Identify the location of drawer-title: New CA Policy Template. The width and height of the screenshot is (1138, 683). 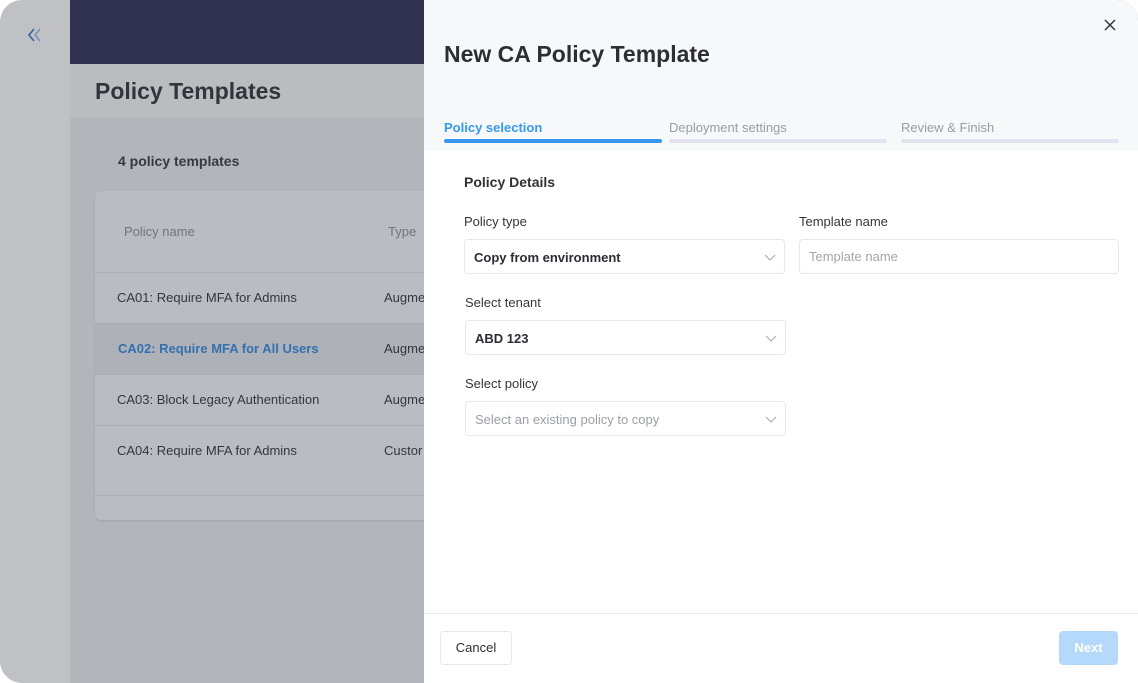
(577, 54).